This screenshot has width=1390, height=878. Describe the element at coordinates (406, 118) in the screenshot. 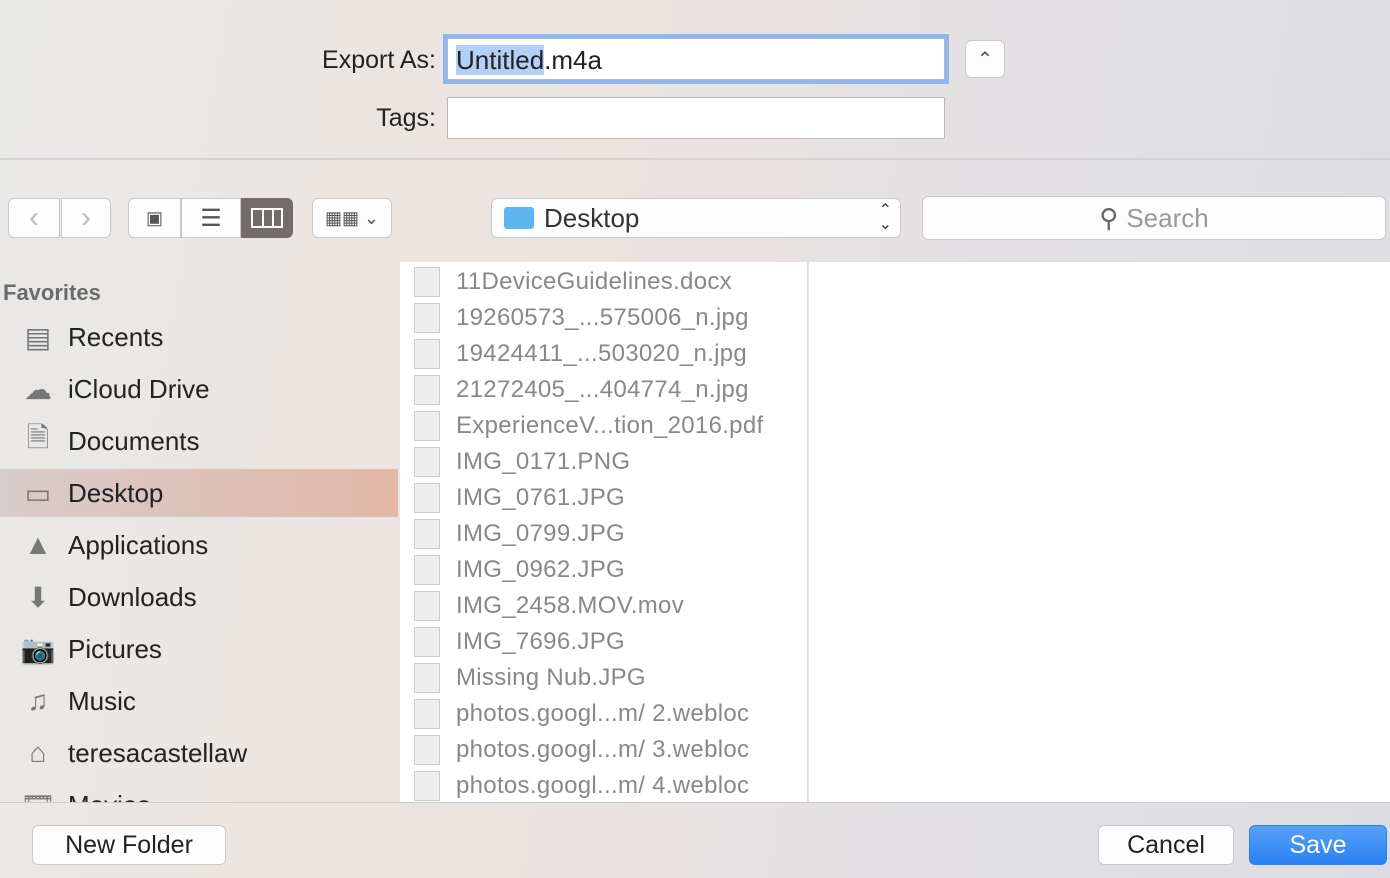

I see `tags-label: Tags:` at that location.